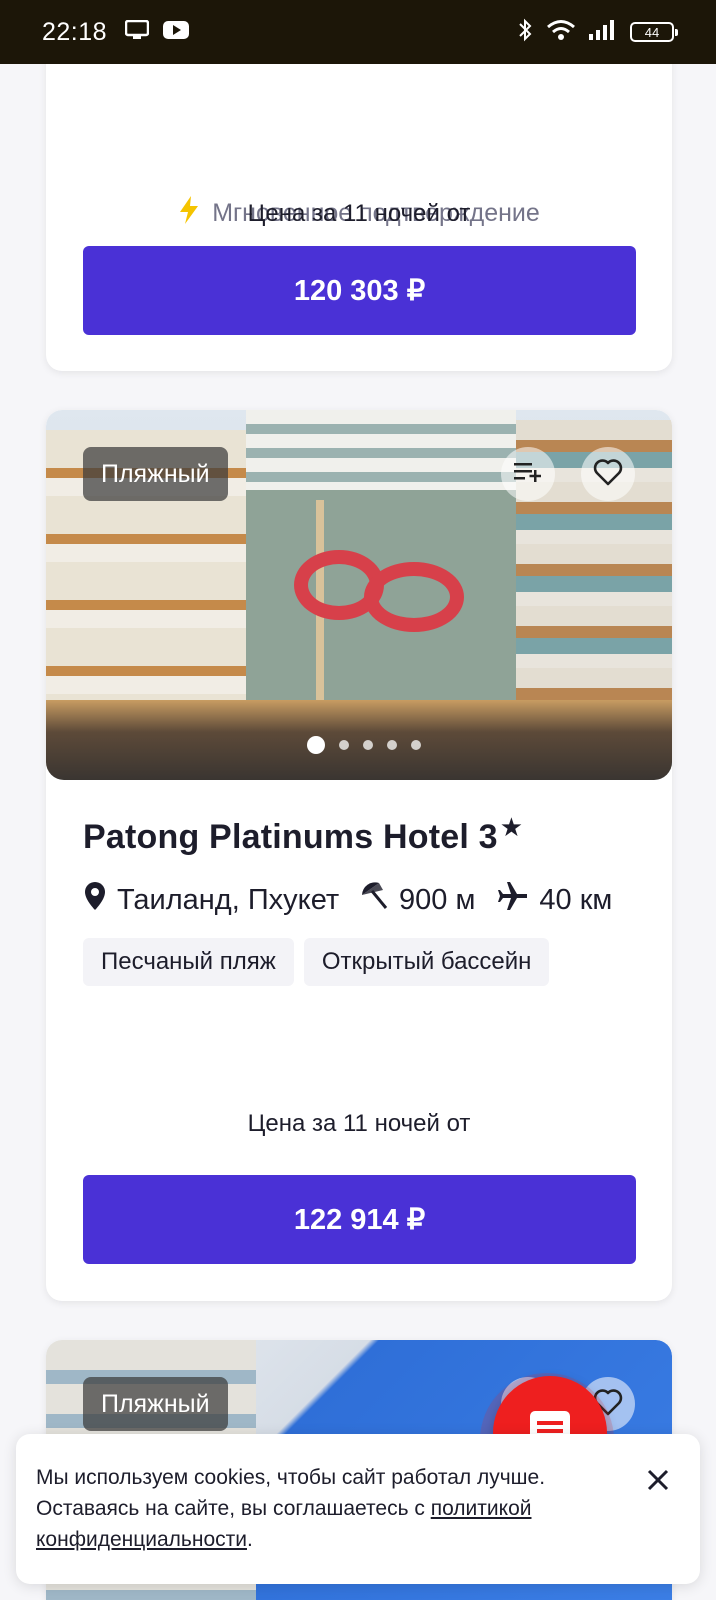  Describe the element at coordinates (359, 745) in the screenshot. I see `photo-pagination` at that location.